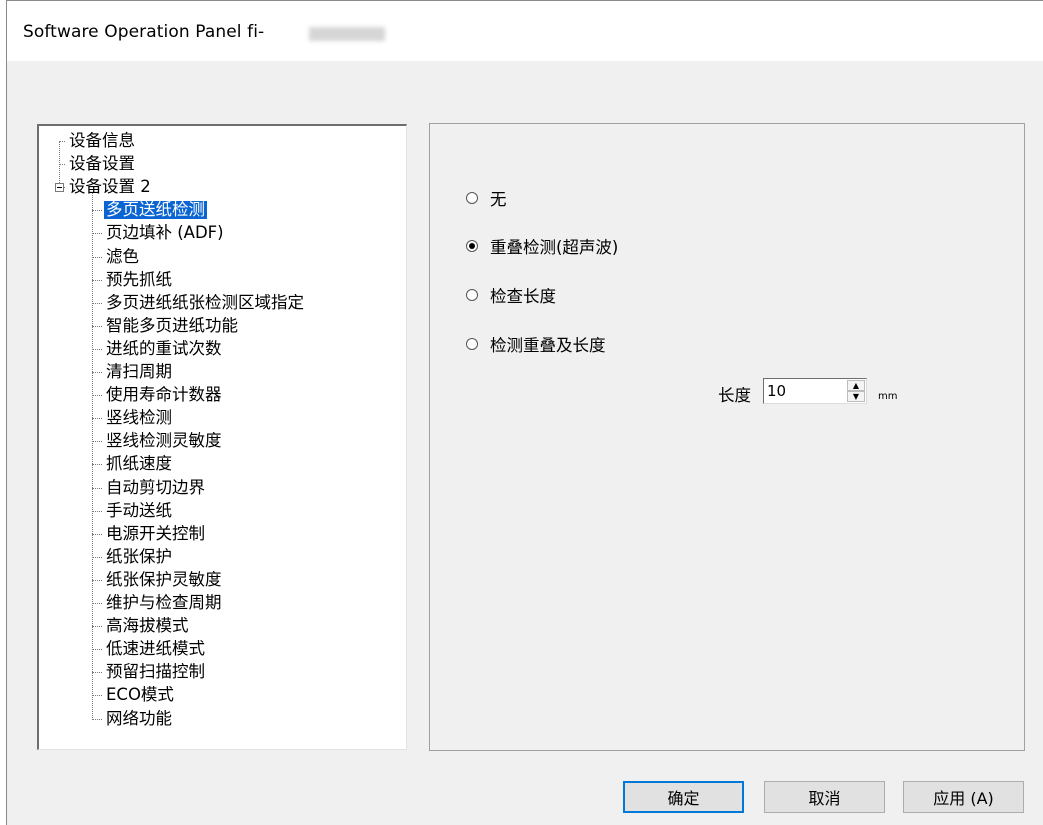 The height and width of the screenshot is (825, 1043). I want to click on tree-item: 多页进纸纸张检测区域指定, so click(205, 302).